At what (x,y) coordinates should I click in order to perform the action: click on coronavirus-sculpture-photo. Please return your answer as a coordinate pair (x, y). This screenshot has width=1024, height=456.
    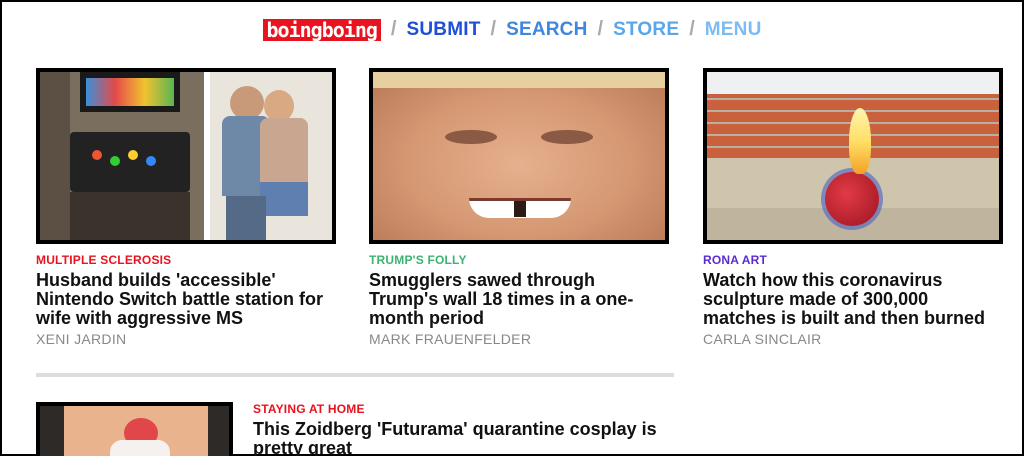
    Looking at the image, I should click on (853, 156).